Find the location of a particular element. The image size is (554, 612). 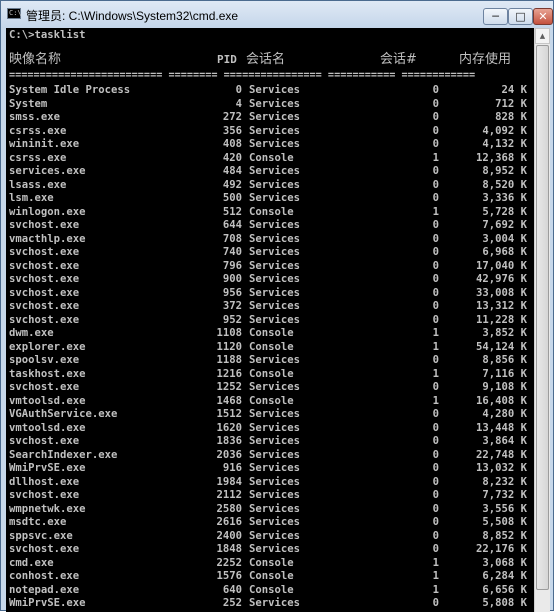

process-mem-usage: 42,976 K is located at coordinates (501, 279).